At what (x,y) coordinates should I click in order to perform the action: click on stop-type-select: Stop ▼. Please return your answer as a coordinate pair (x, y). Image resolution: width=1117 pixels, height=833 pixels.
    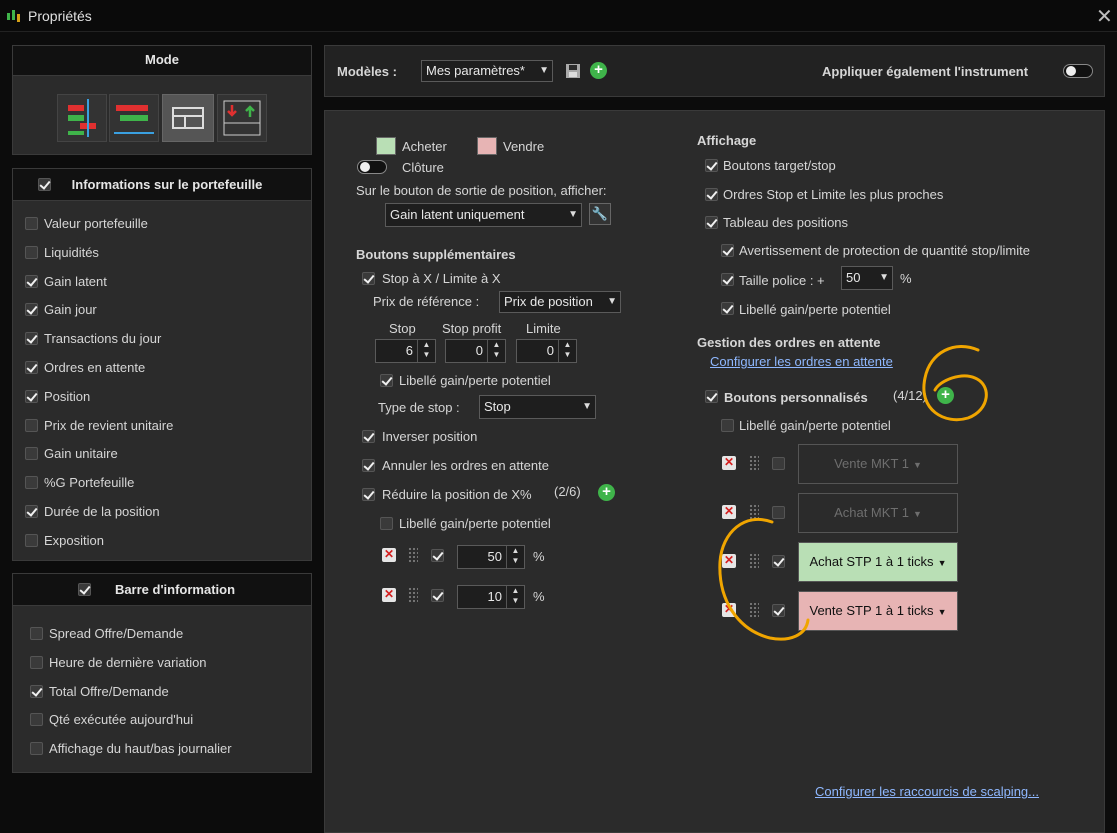
    Looking at the image, I should click on (537, 407).